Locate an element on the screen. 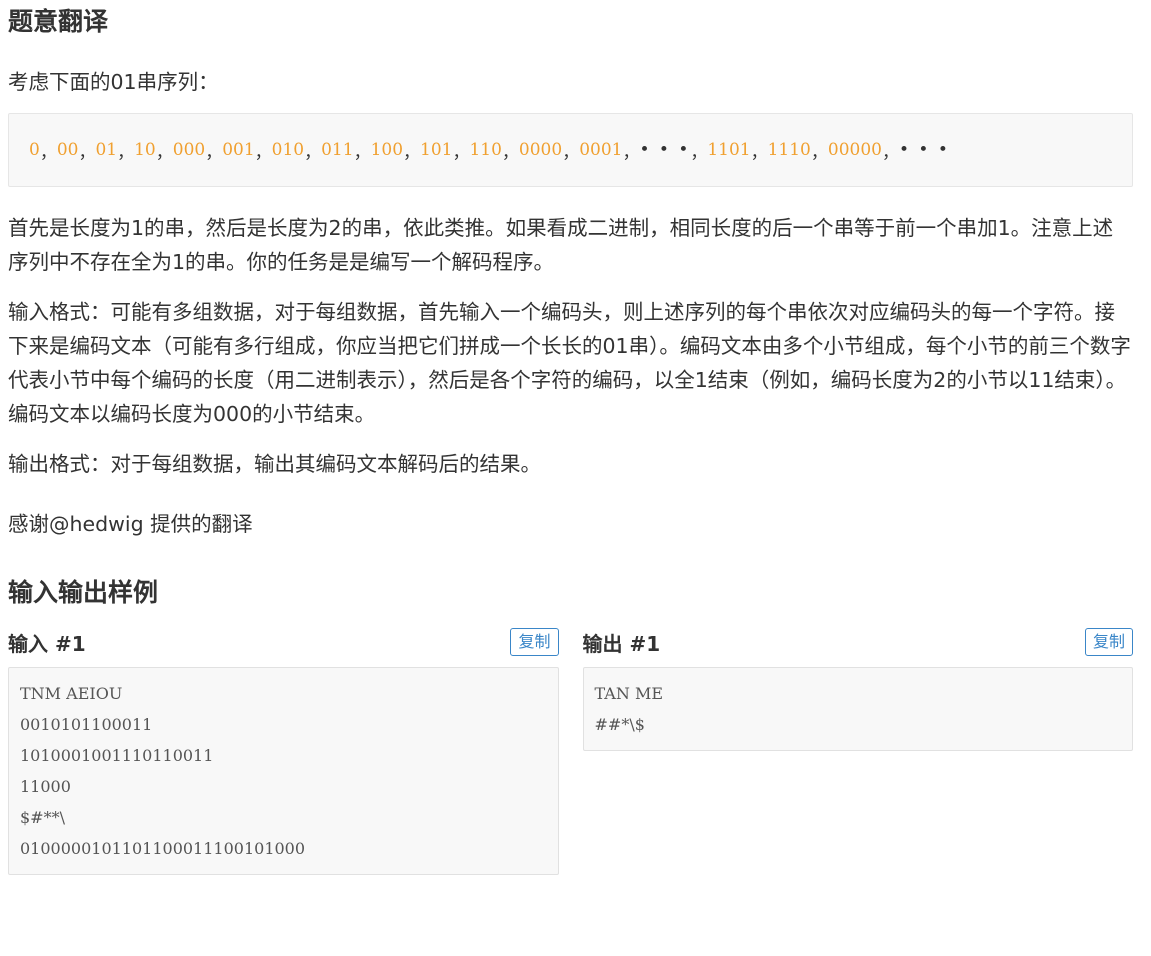 The height and width of the screenshot is (956, 1151). sequence-item: 000 is located at coordinates (189, 150).